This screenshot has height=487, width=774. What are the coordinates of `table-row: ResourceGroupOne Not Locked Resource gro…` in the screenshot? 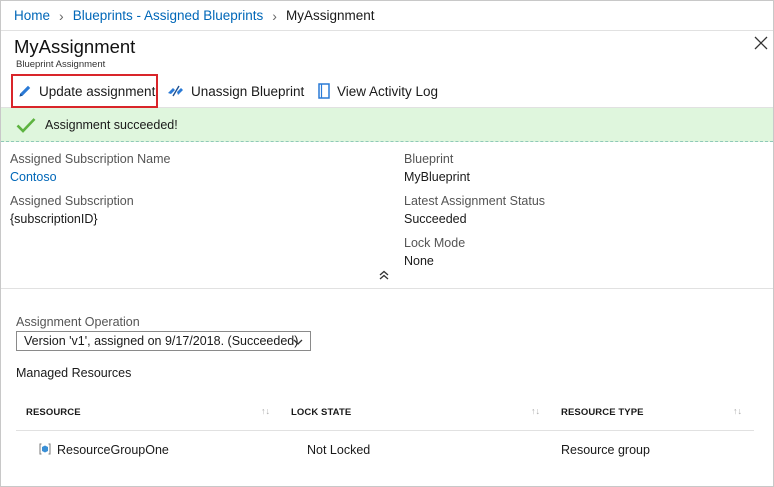 It's located at (385, 449).